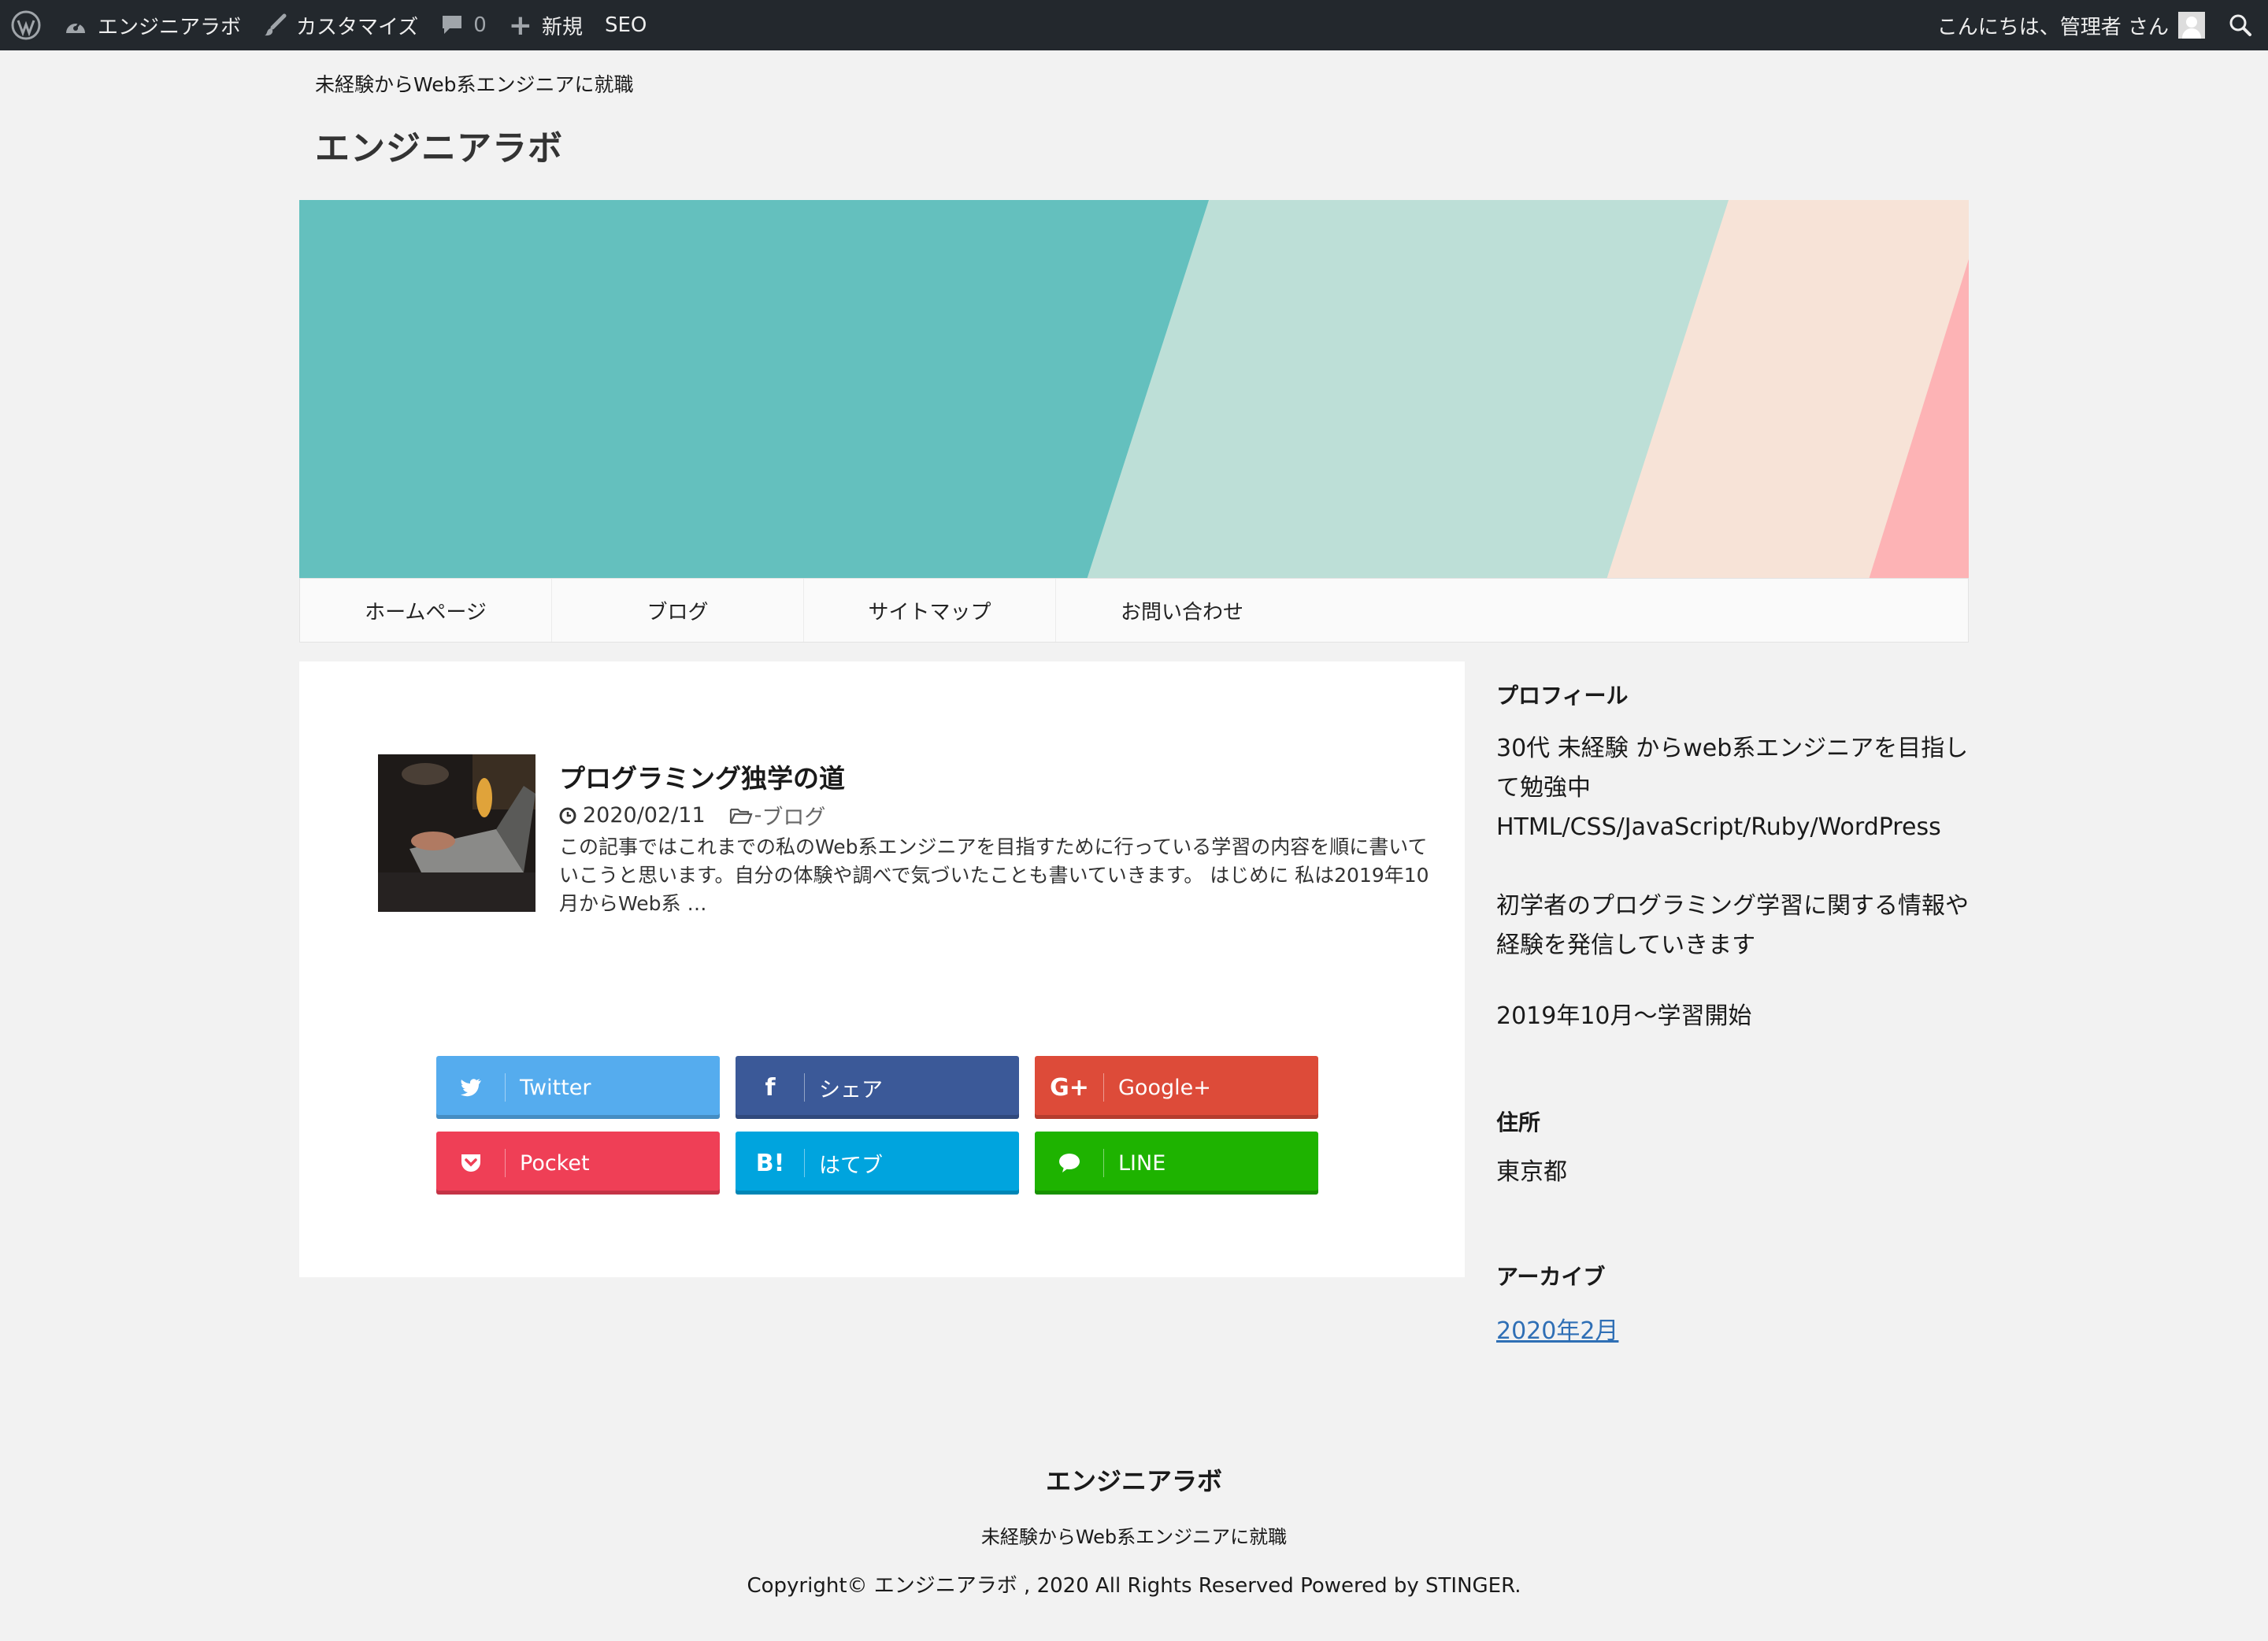 The image size is (2268, 1641). I want to click on folder-icon, so click(741, 816).